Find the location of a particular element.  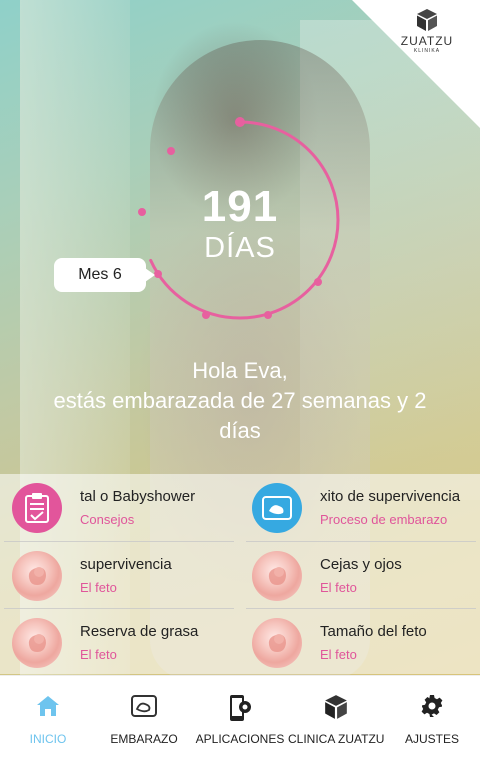

article-title: Tamaño del feto is located at coordinates (373, 631).